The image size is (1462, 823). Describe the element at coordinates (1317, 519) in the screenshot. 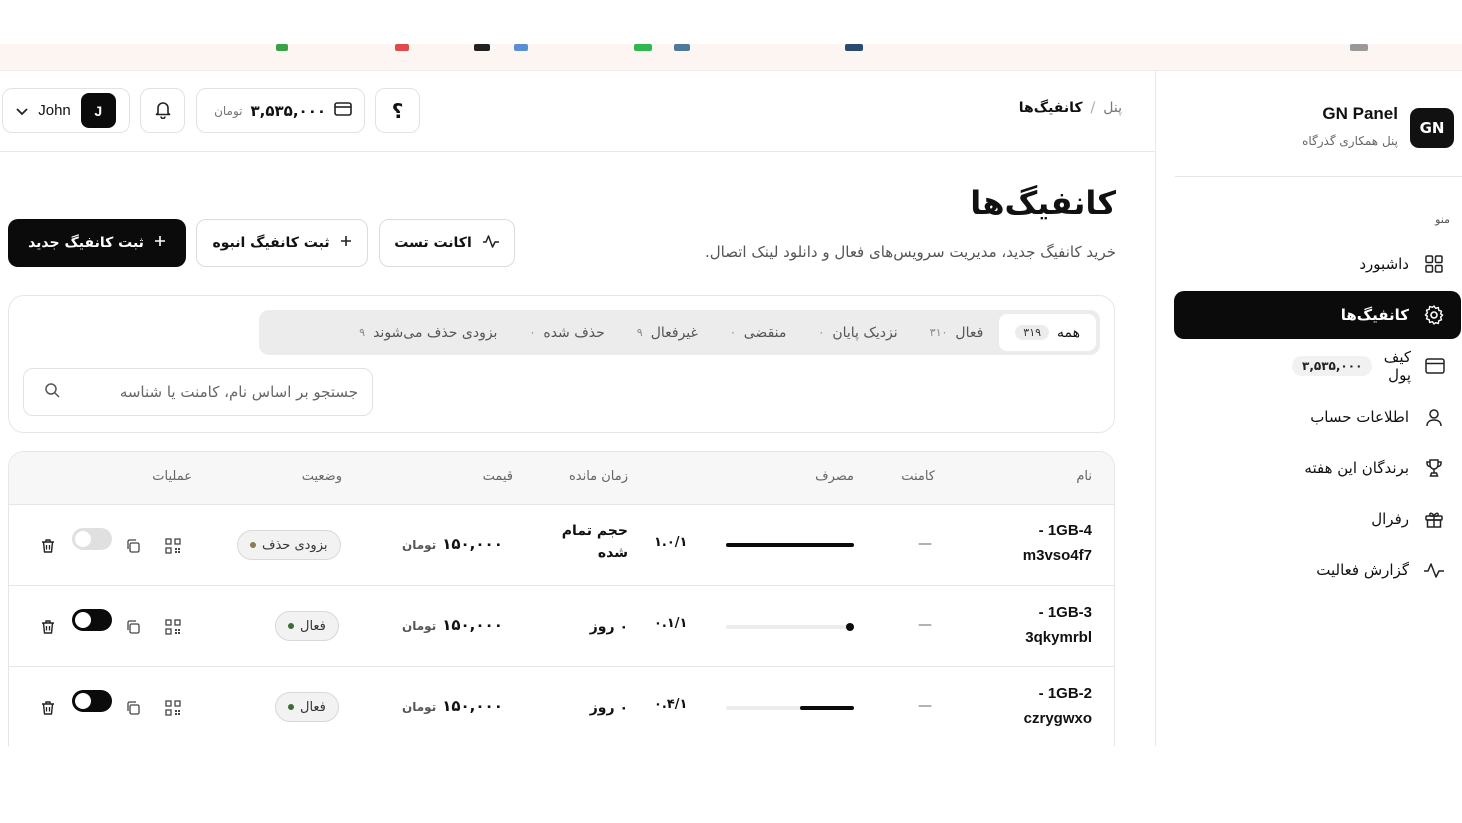

I see `sidebar-item-referral: رفرال` at that location.